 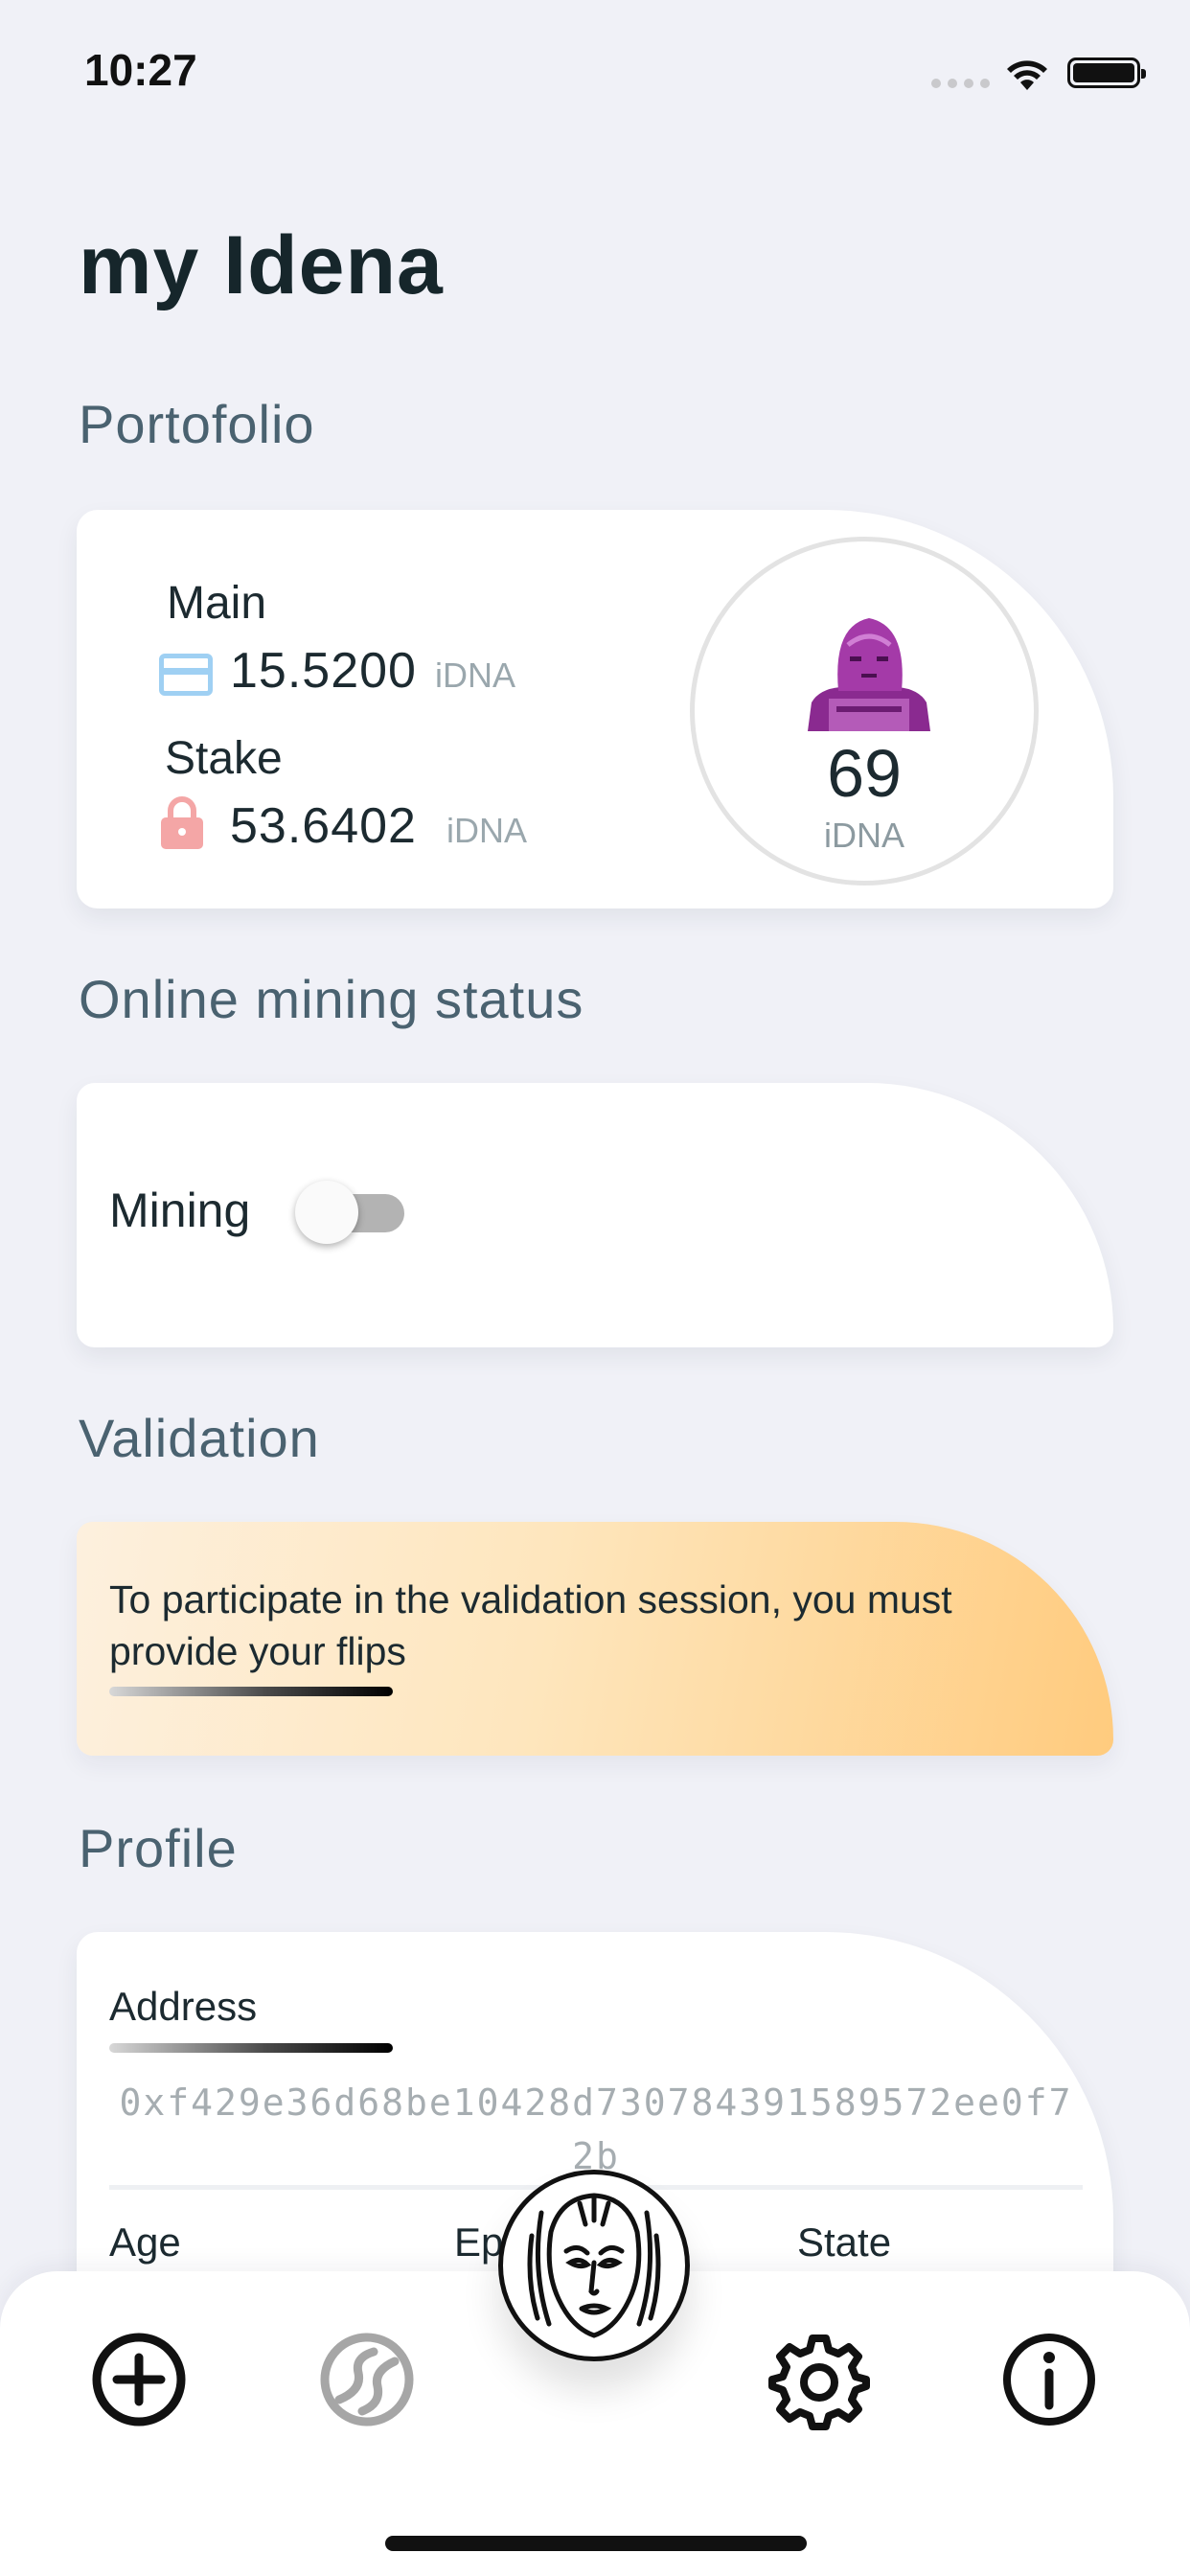 What do you see at coordinates (224, 759) in the screenshot?
I see `stake-balance-label: Stake` at bounding box center [224, 759].